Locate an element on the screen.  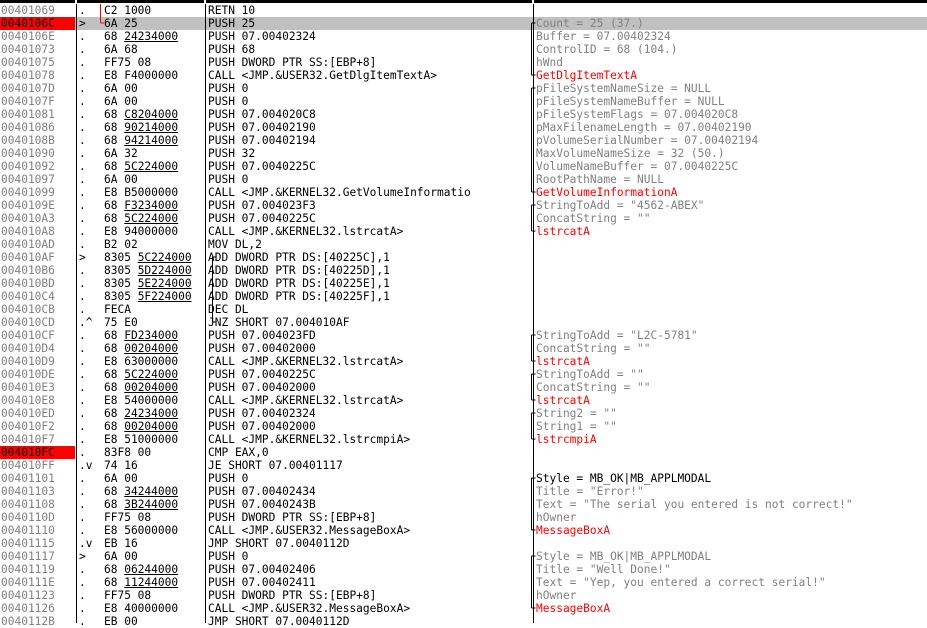
hex-column-header is located at coordinates (140, 1).